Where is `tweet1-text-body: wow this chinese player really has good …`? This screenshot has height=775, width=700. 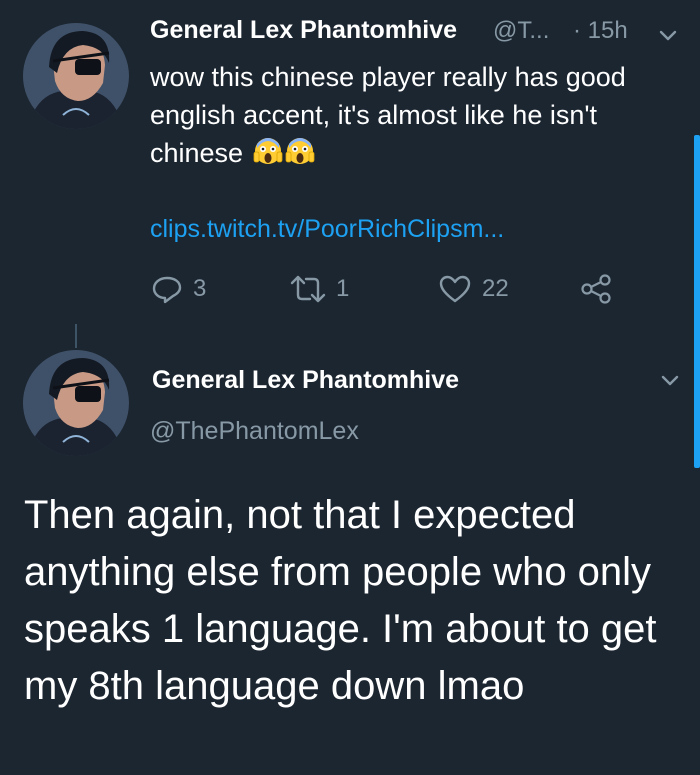
tweet1-text-body: wow this chinese player really has good … is located at coordinates (388, 115).